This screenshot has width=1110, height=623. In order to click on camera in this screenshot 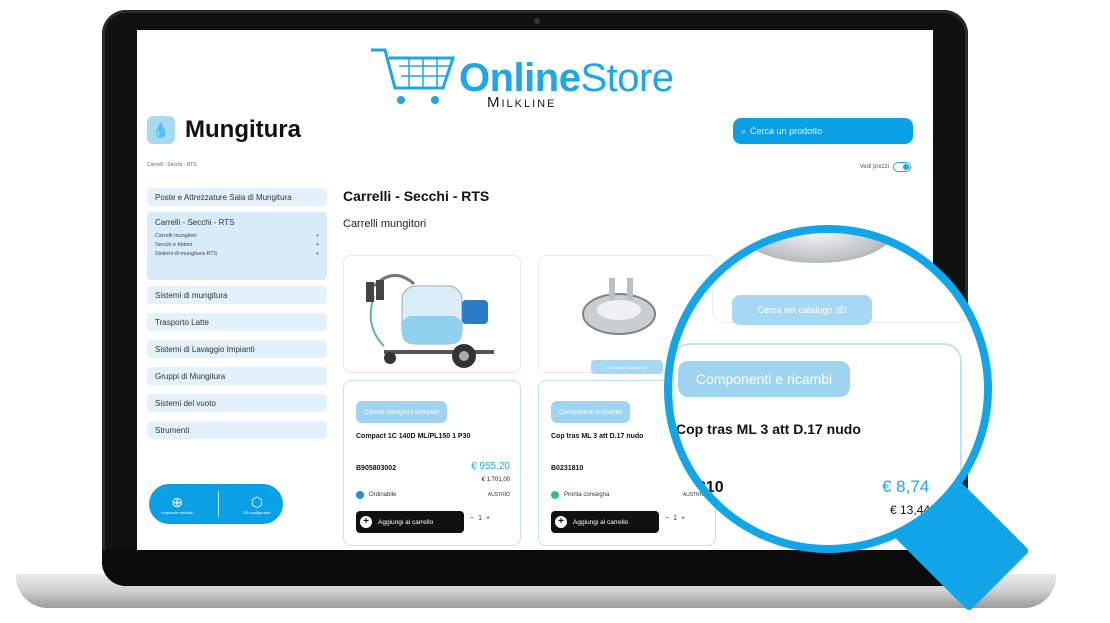, I will do `click(537, 21)`.